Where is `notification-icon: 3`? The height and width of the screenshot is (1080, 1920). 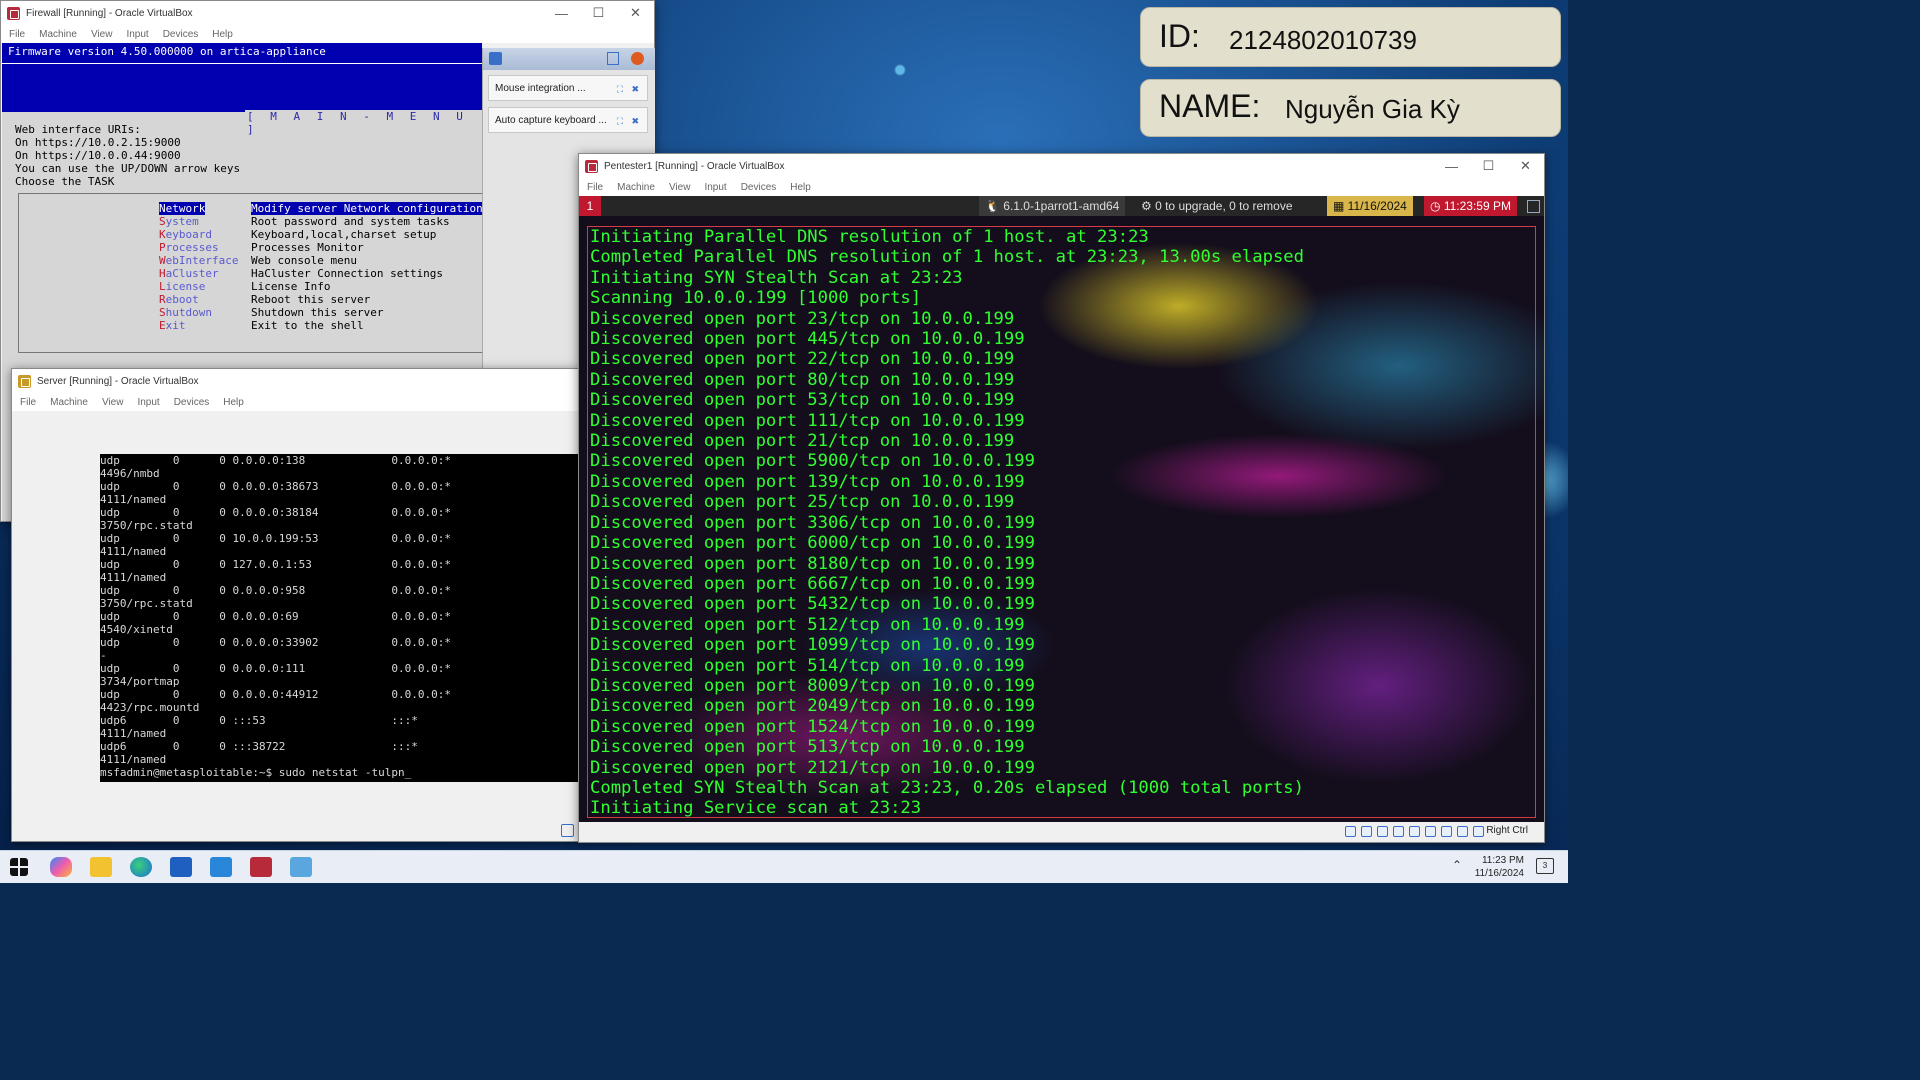 notification-icon: 3 is located at coordinates (1545, 866).